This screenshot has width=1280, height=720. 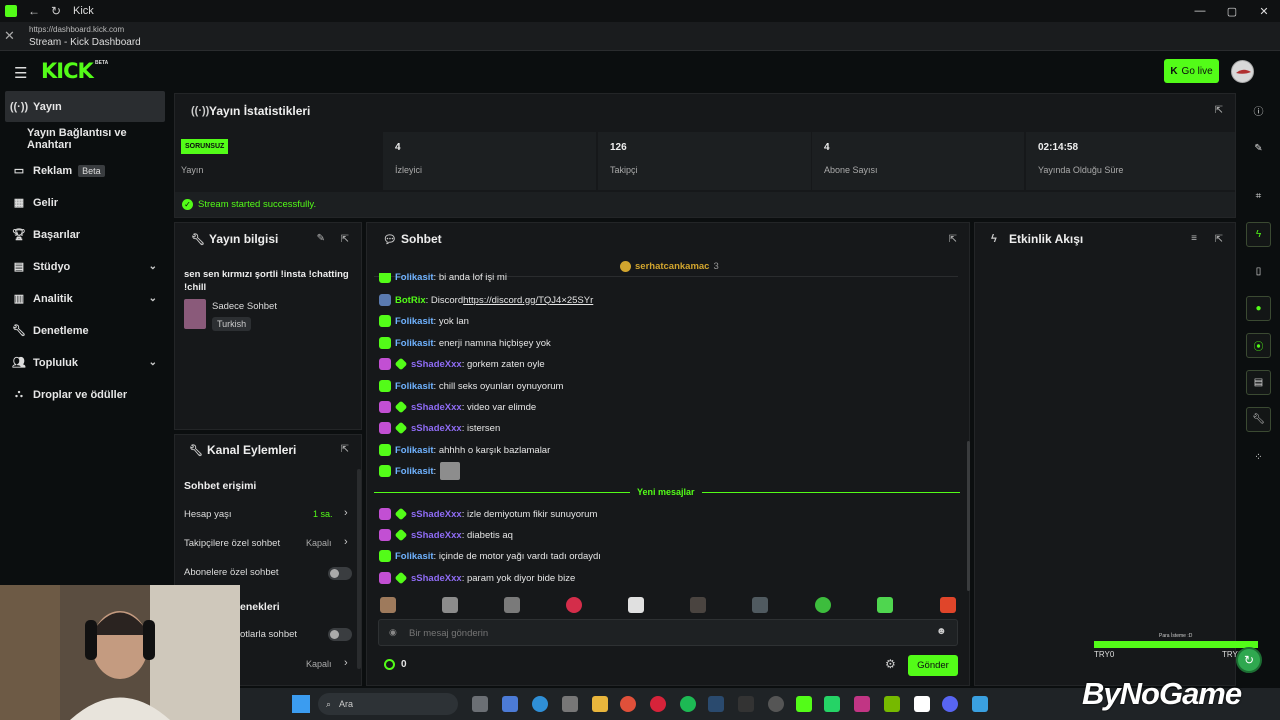 I want to click on wrench-icon: 🔧︎, so click(x=1258, y=419).